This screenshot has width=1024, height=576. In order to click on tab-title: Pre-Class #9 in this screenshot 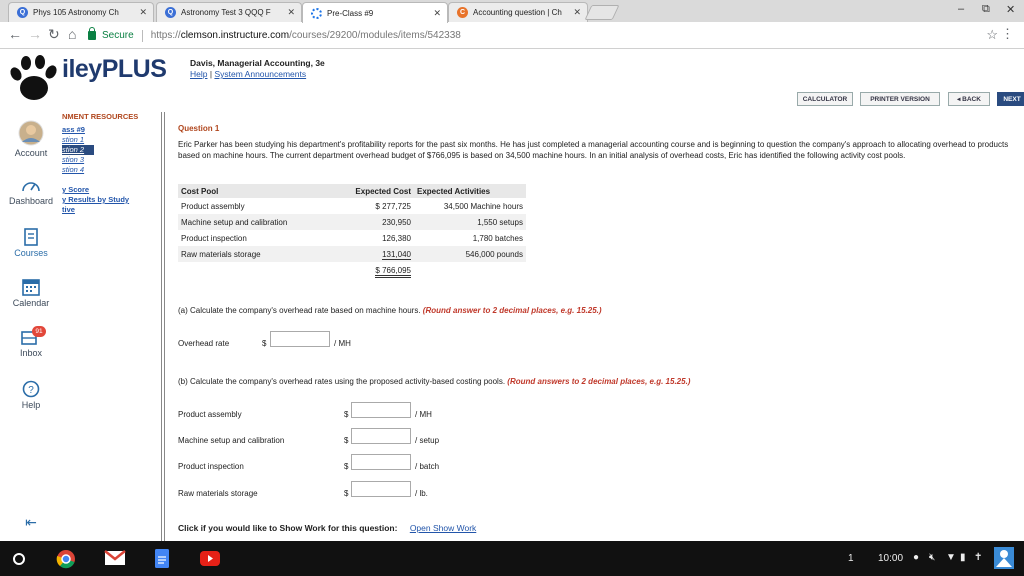, I will do `click(350, 13)`.